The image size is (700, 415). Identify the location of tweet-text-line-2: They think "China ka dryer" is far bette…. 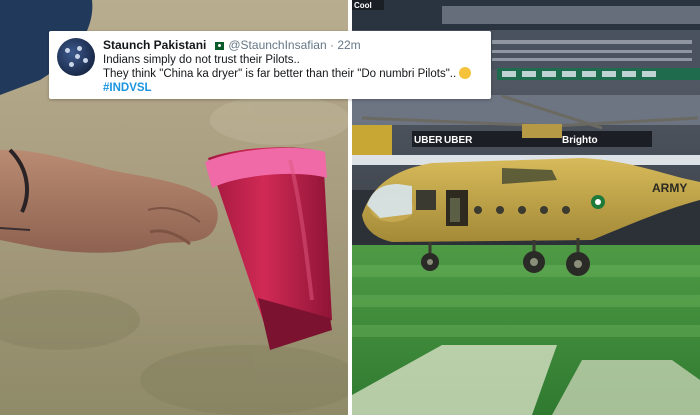
(293, 74).